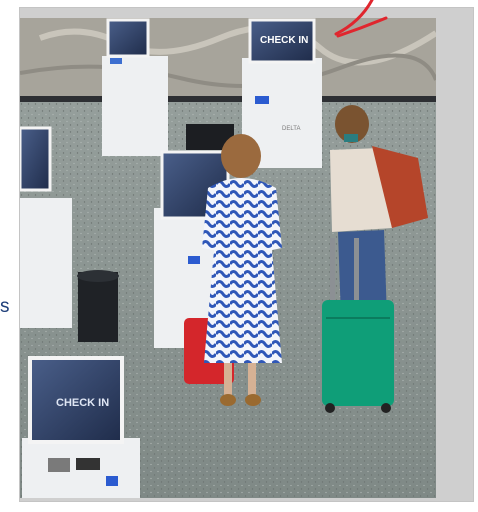 The height and width of the screenshot is (512, 478). Describe the element at coordinates (98, 306) in the screenshot. I see `trash-bin-left` at that location.